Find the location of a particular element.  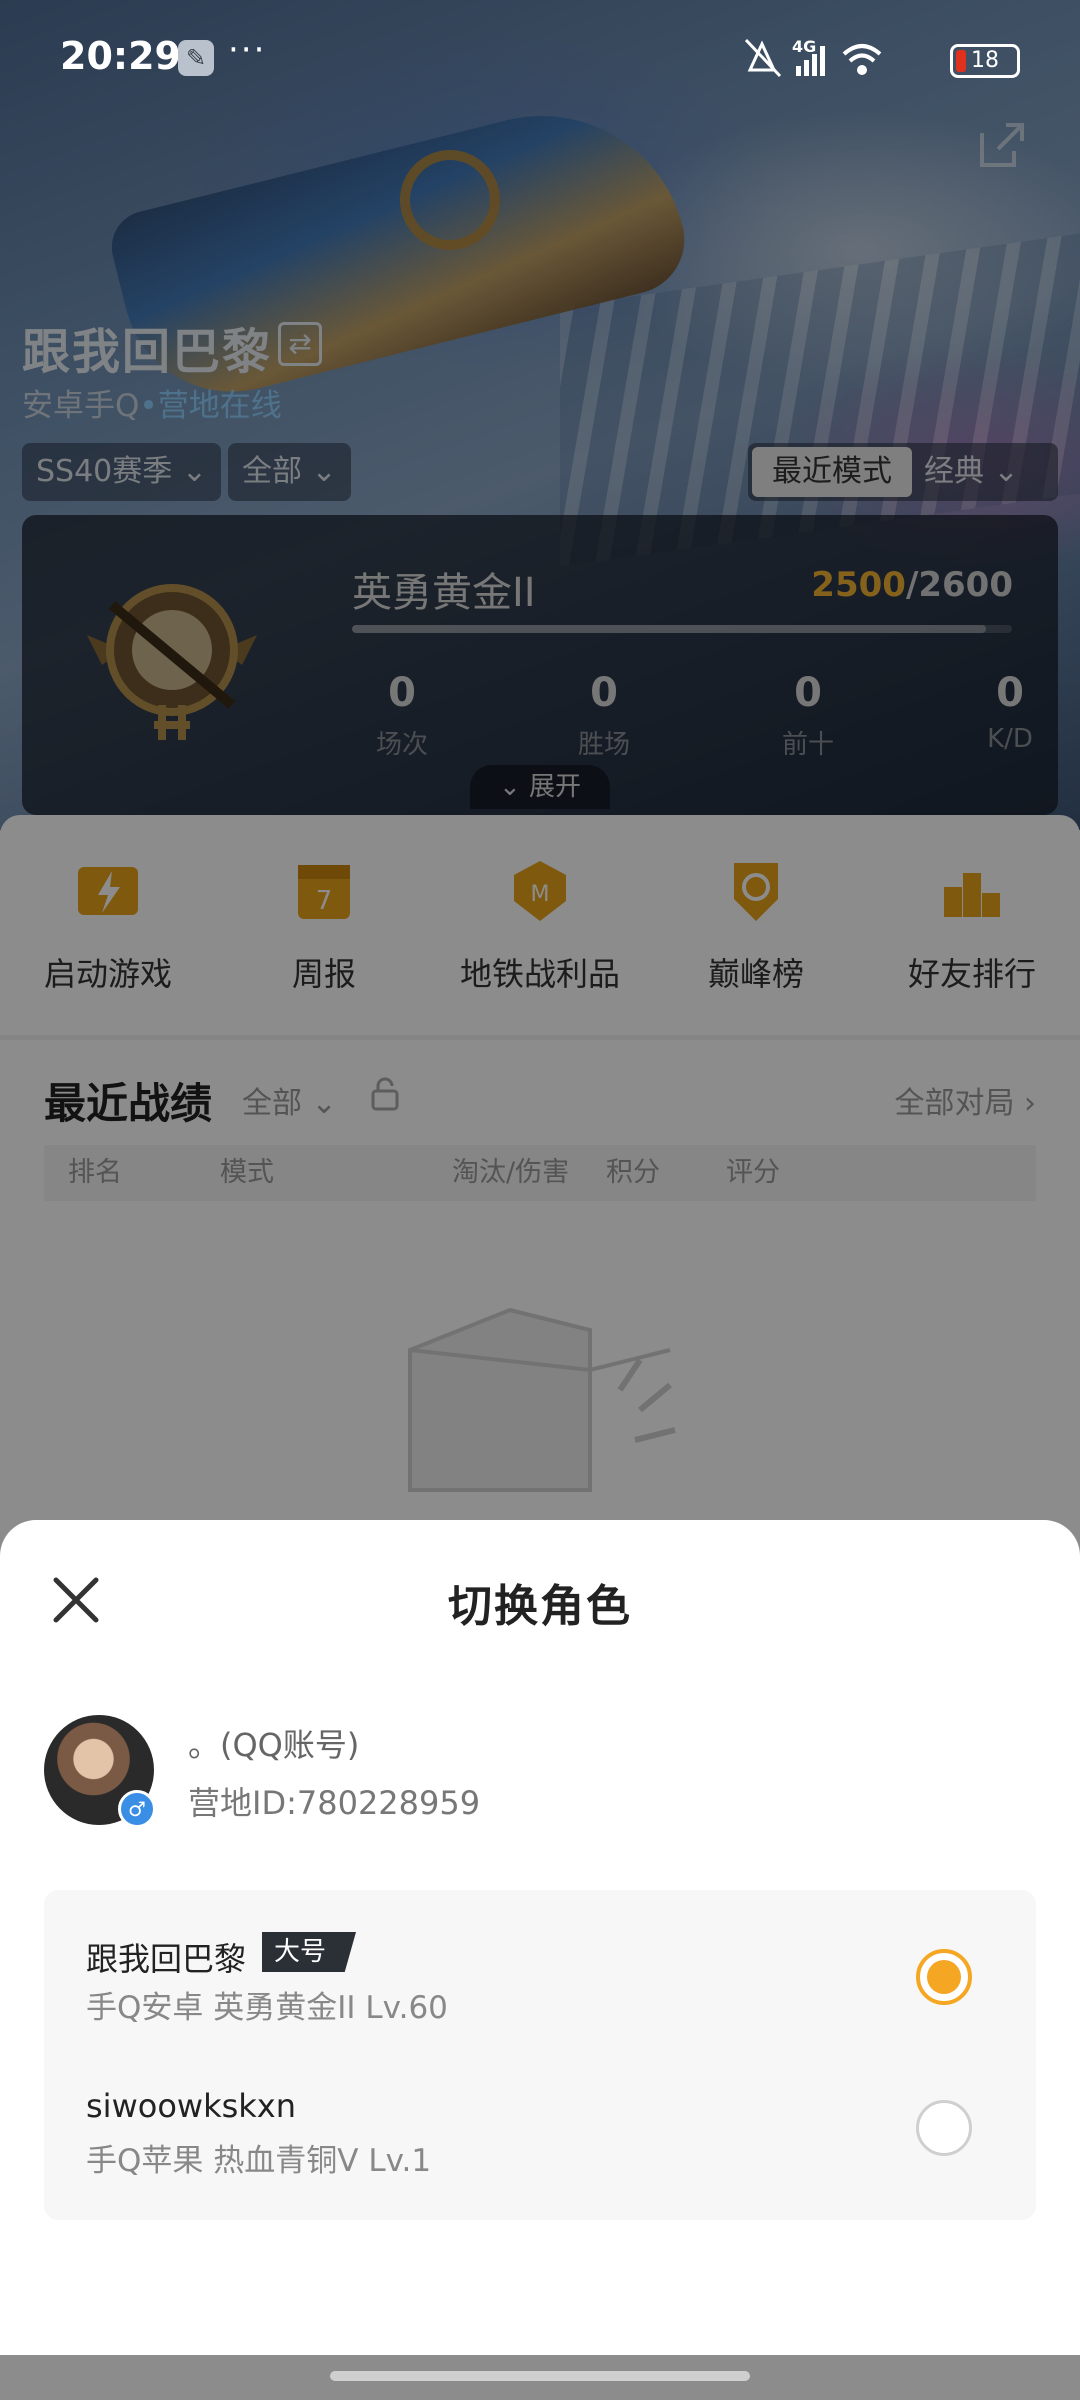

role-name: siwoowkskxn is located at coordinates (191, 2106).